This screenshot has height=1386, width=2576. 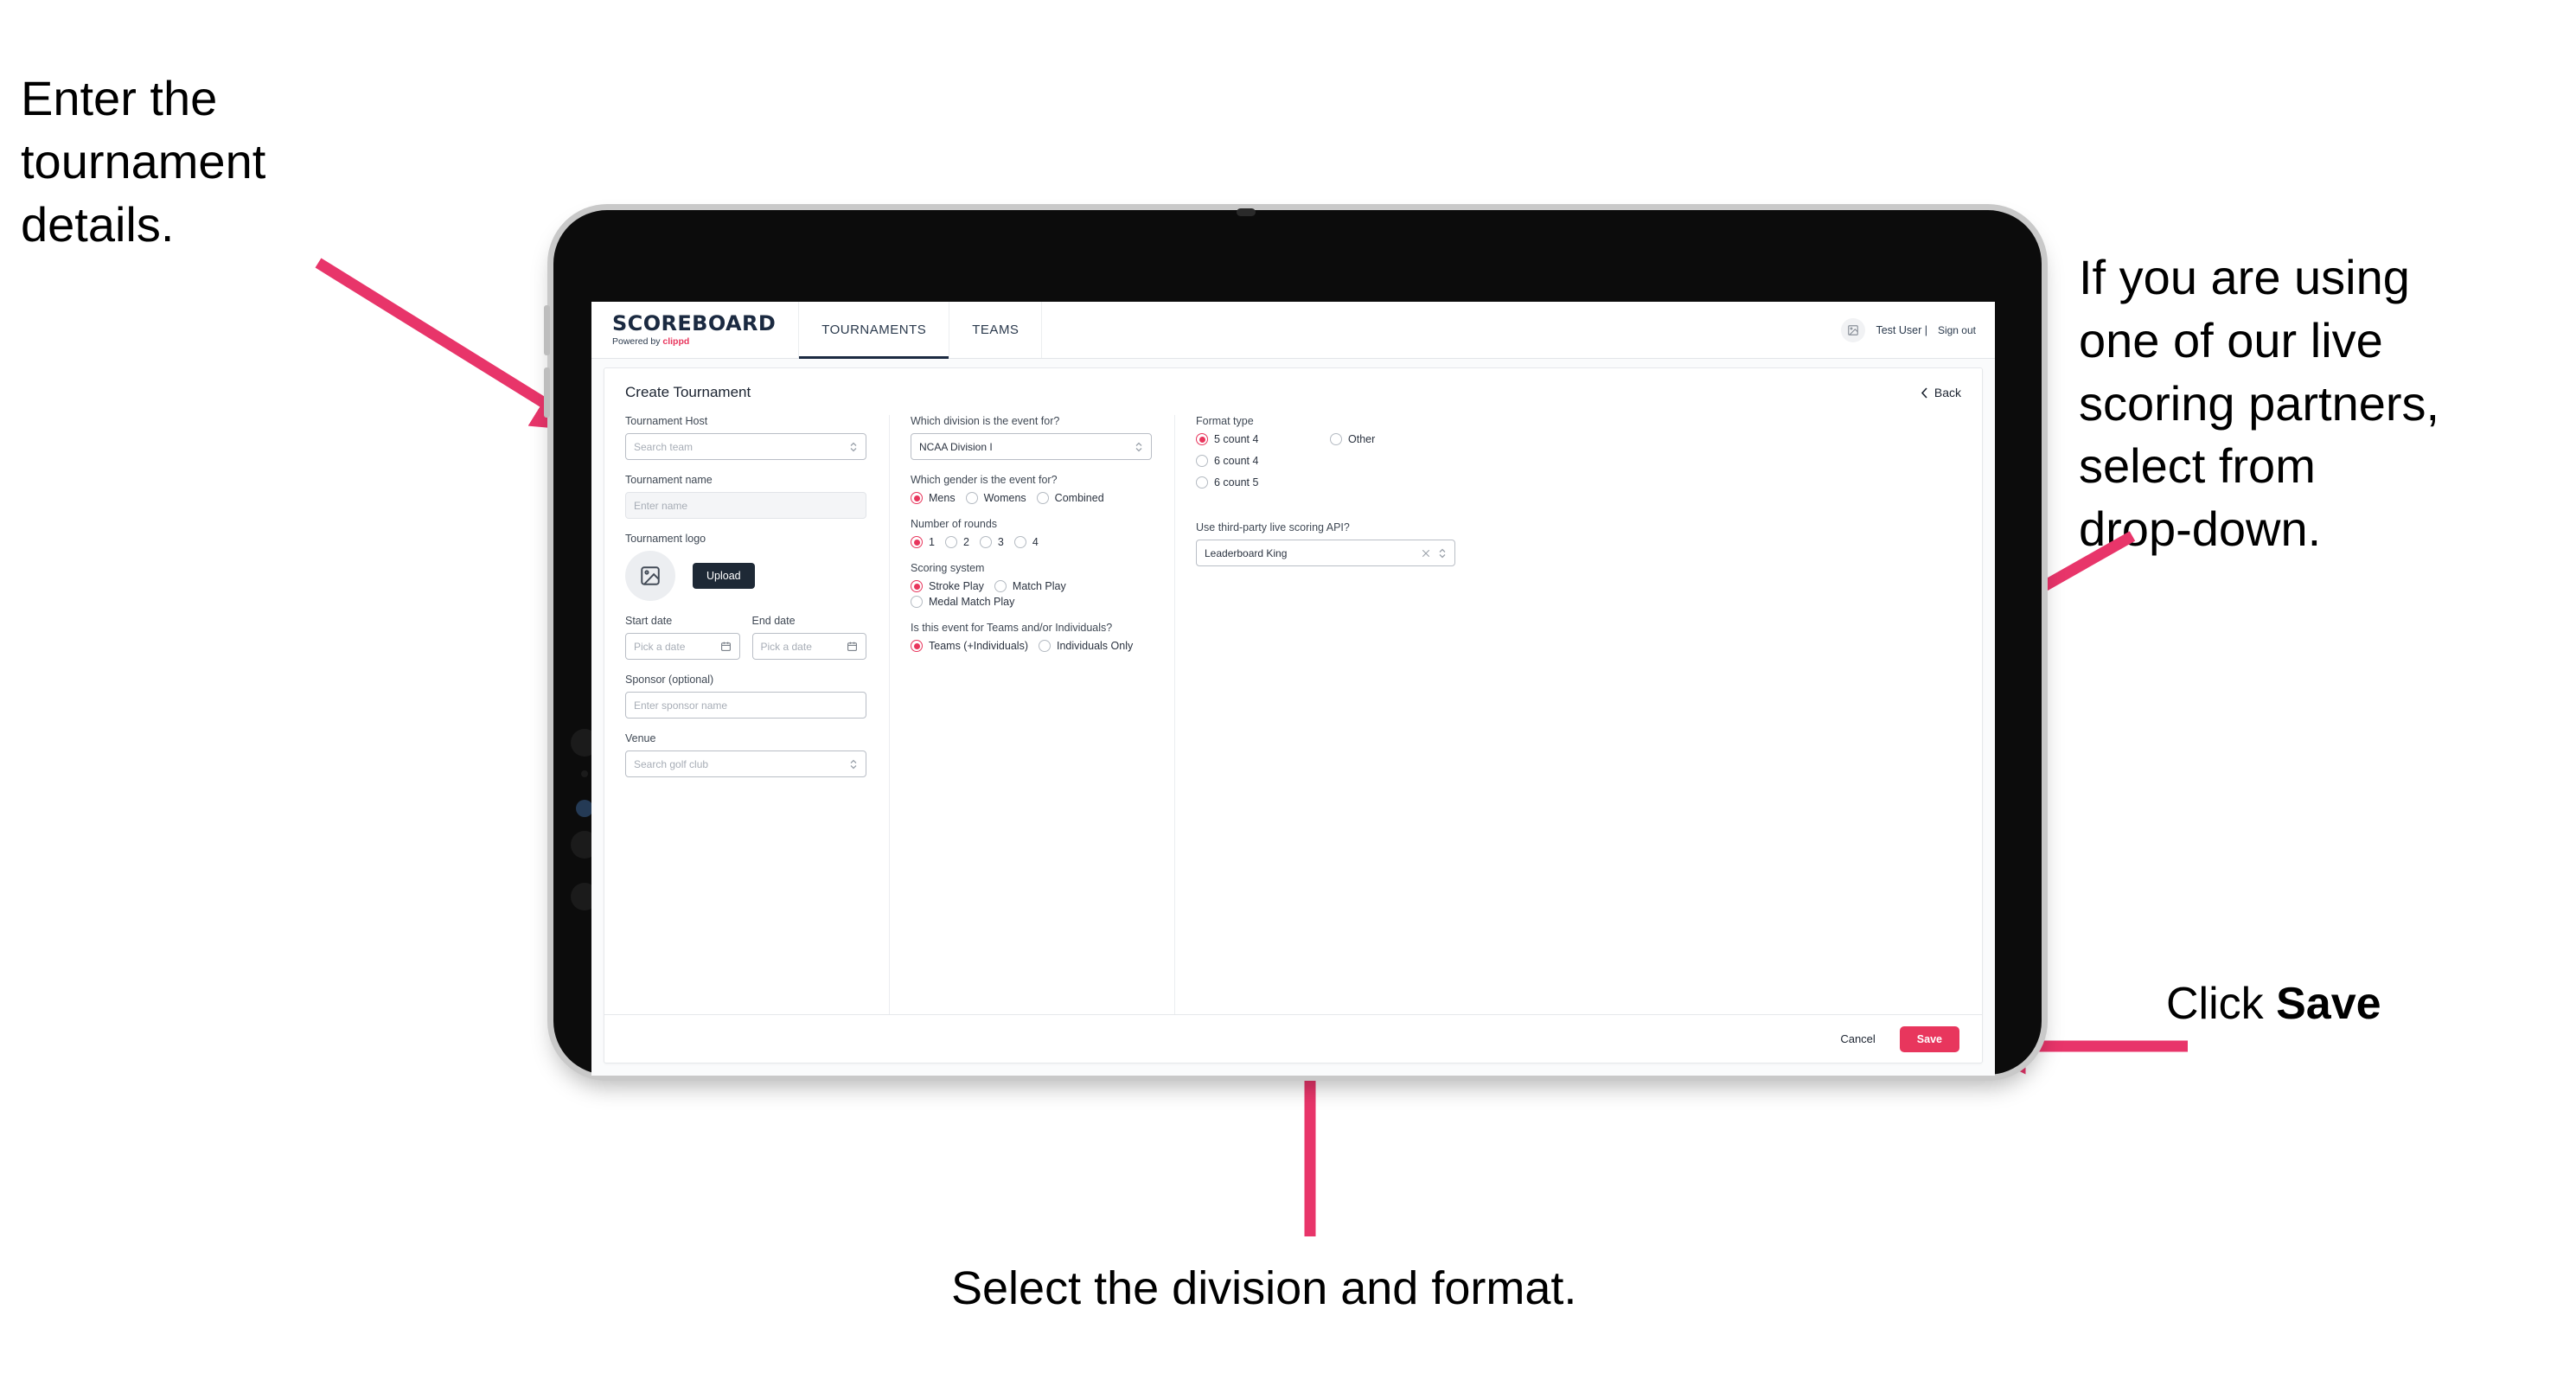 I want to click on radio-gender-womens: Womens, so click(x=996, y=498).